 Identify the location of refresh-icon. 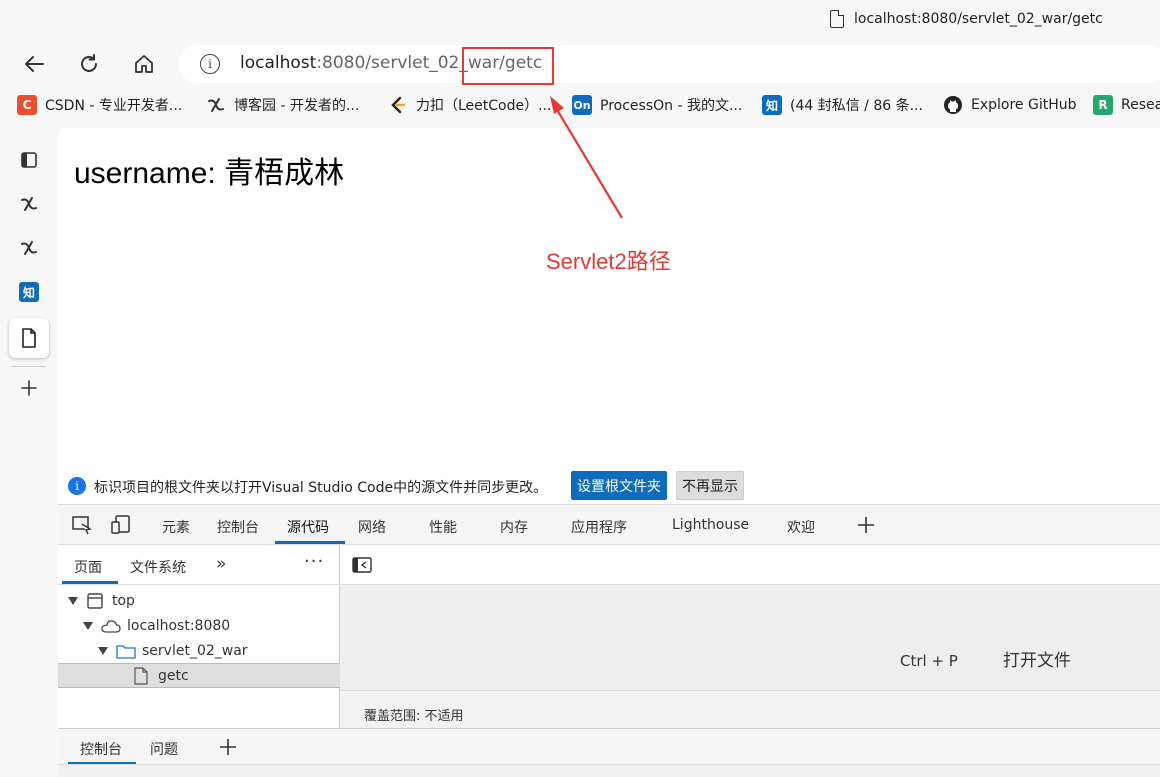
(89, 63).